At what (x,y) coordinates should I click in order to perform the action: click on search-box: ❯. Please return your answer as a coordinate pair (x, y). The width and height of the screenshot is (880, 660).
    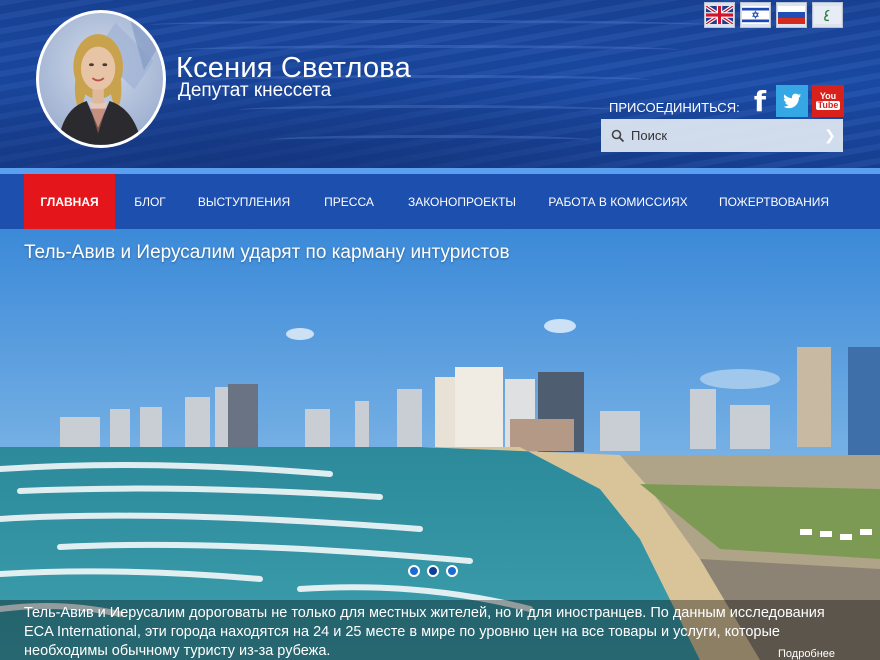
    Looking at the image, I should click on (722, 135).